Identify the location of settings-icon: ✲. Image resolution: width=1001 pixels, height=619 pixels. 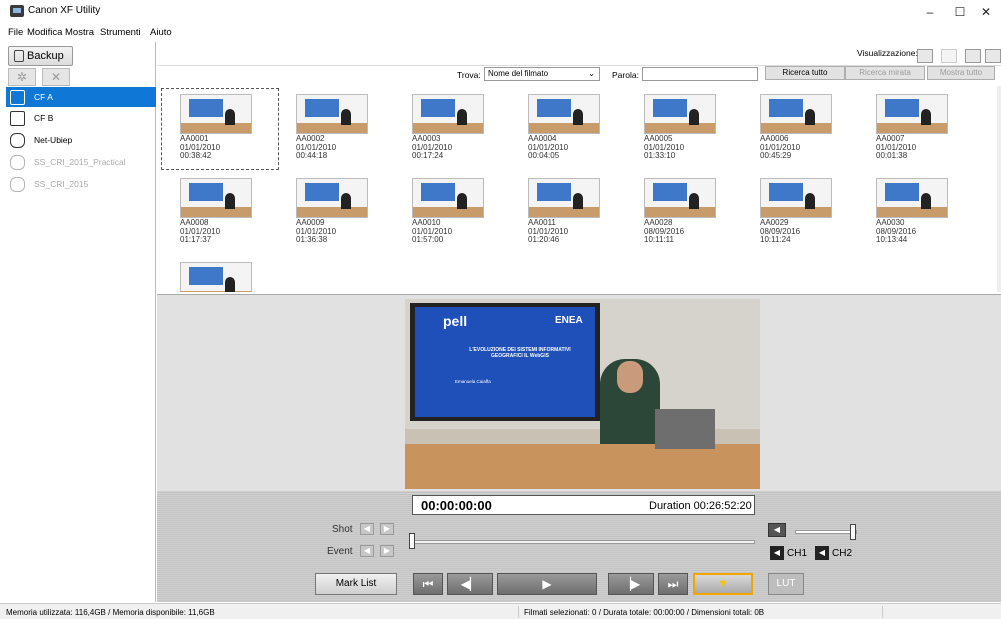
(22, 77).